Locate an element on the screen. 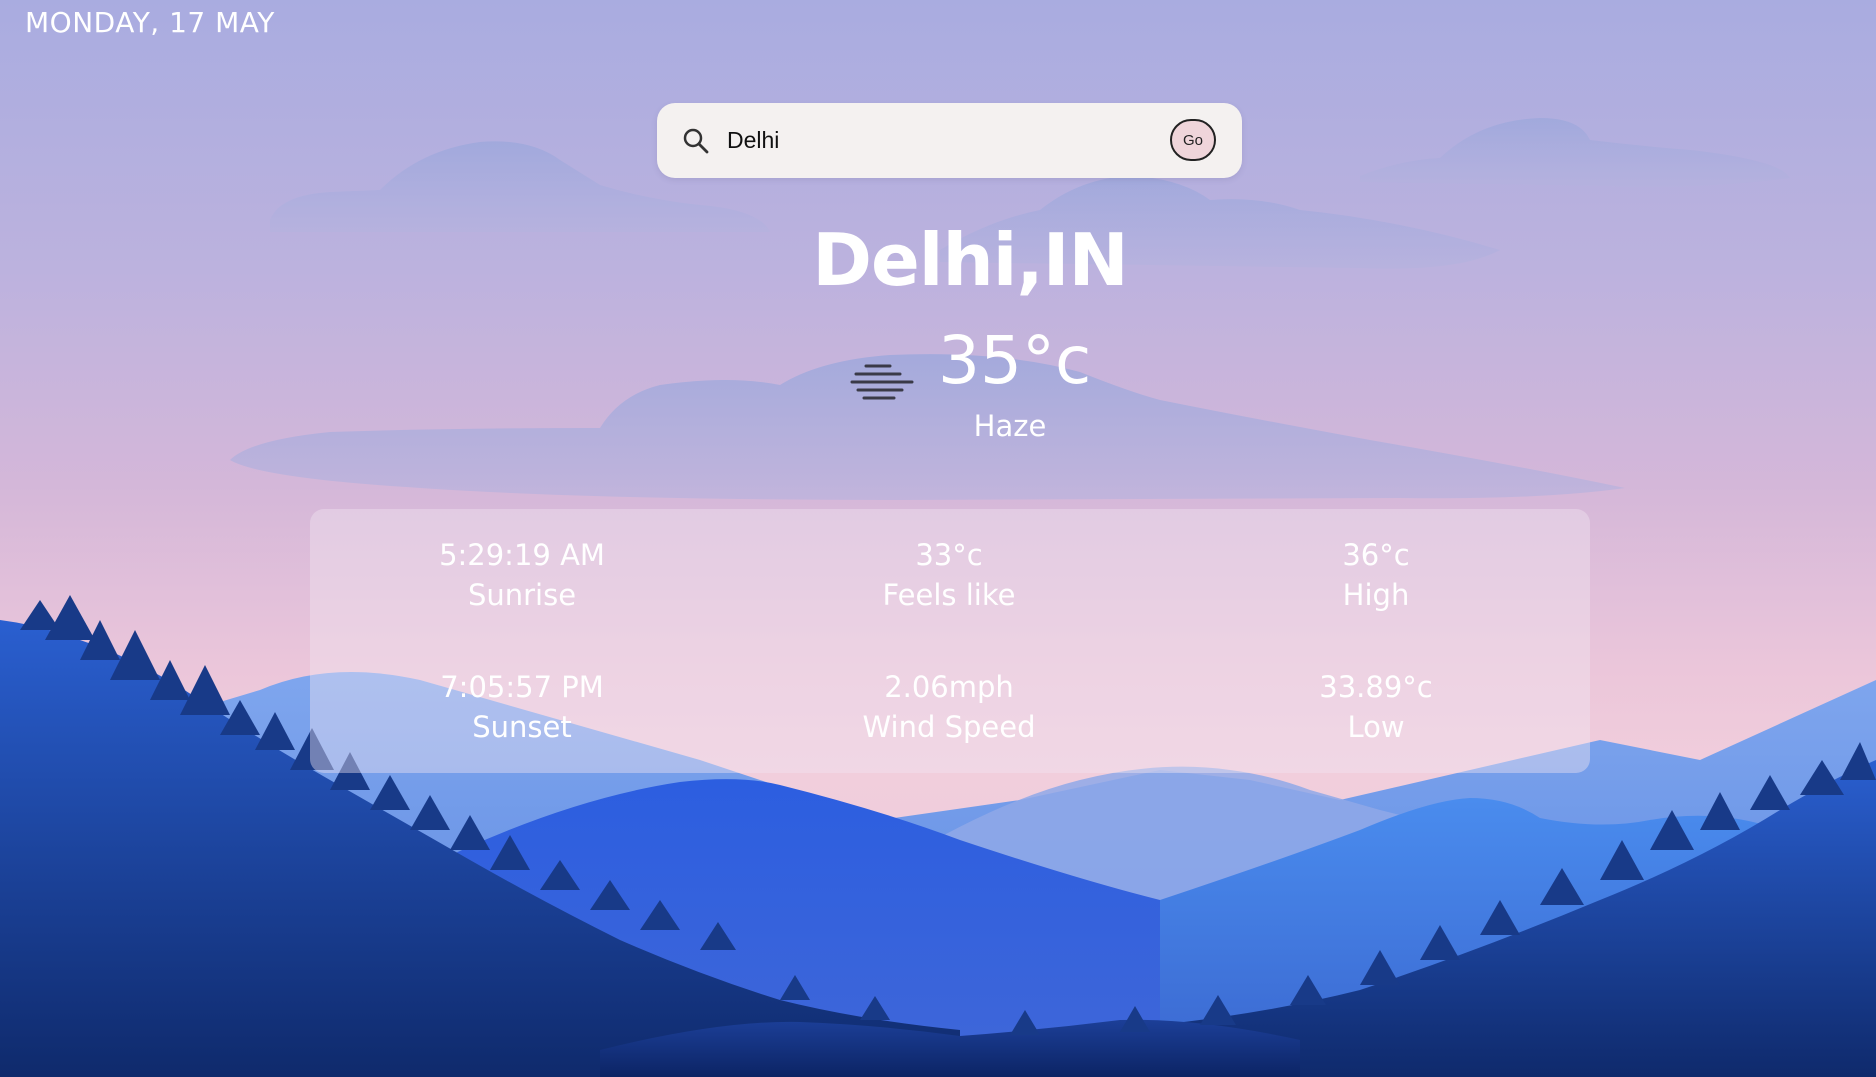 The image size is (1876, 1077). current-date: MONDAY, 17 MAY is located at coordinates (150, 22).